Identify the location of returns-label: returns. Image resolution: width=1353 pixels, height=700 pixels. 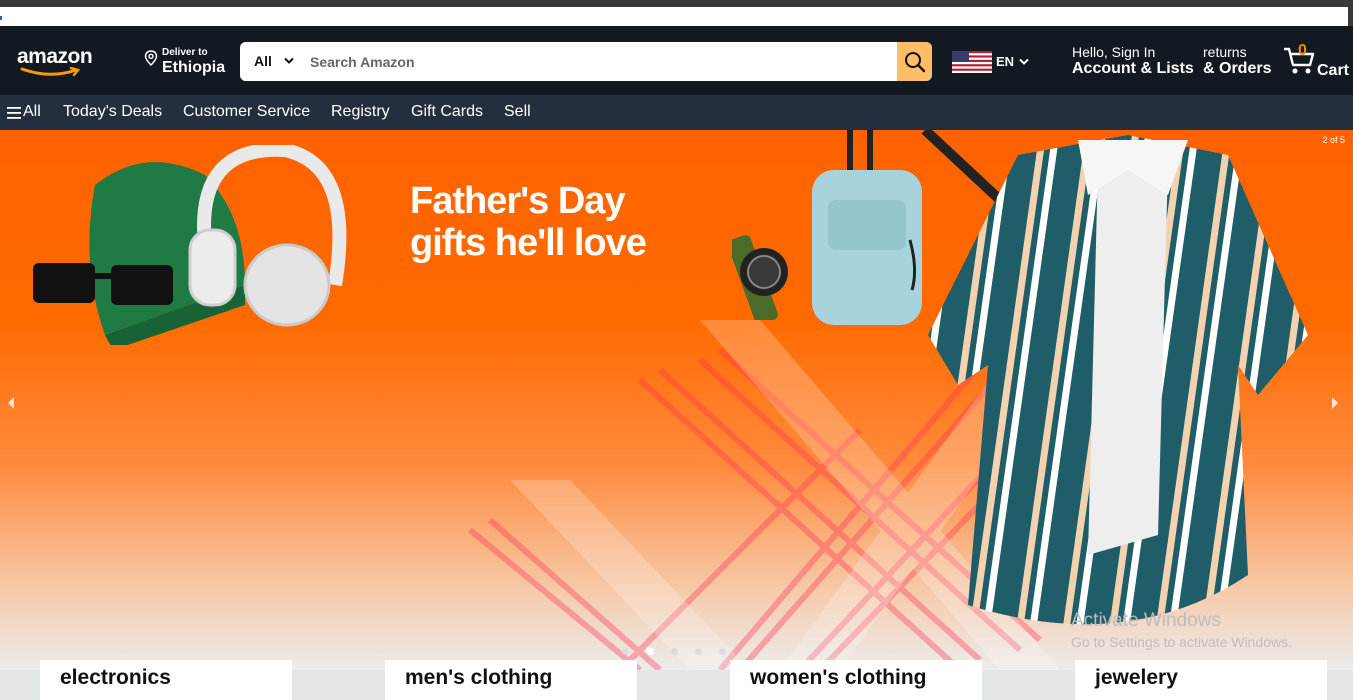
(1225, 52).